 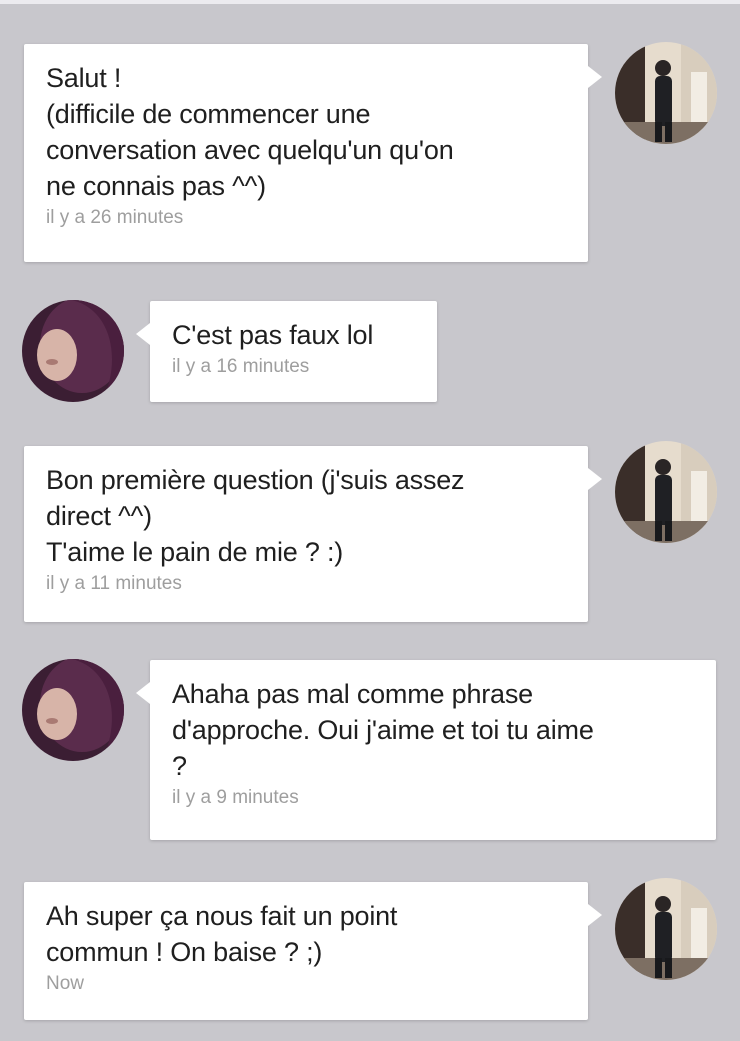 What do you see at coordinates (115, 217) in the screenshot?
I see `message-timestamp: il y a 26 minutes` at bounding box center [115, 217].